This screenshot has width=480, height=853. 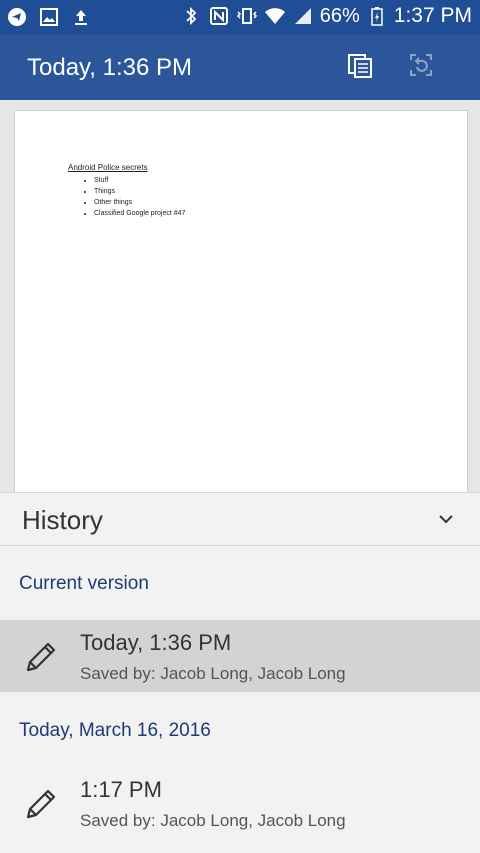 I want to click on status-bar: 66% 1:37 PM, so click(x=240, y=17).